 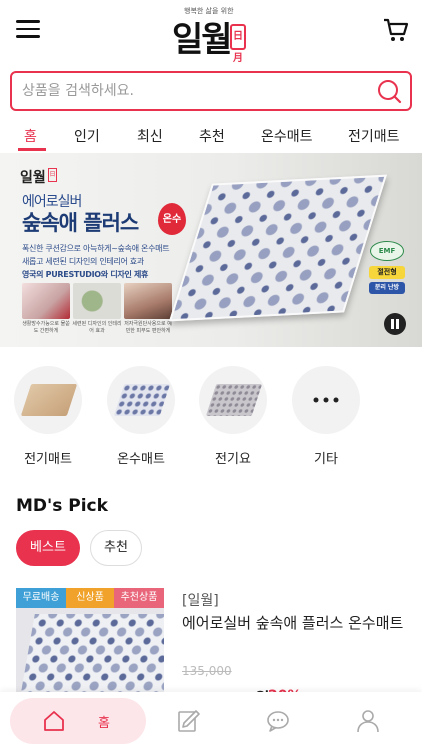 I want to click on category-label: 전기매트, so click(x=48, y=459).